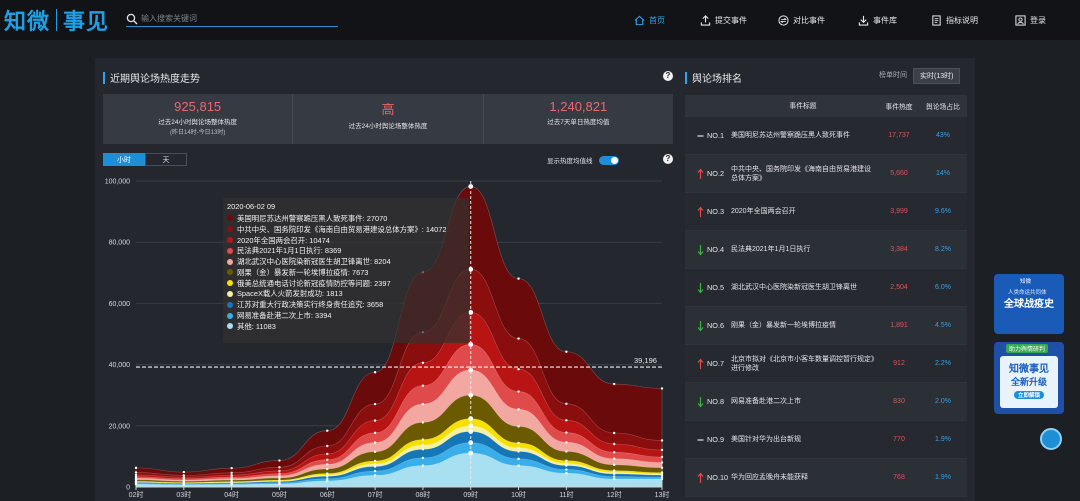 This screenshot has height=501, width=1080. Describe the element at coordinates (805, 439) in the screenshot. I see `event-title: 美国针对华为出台新规` at that location.